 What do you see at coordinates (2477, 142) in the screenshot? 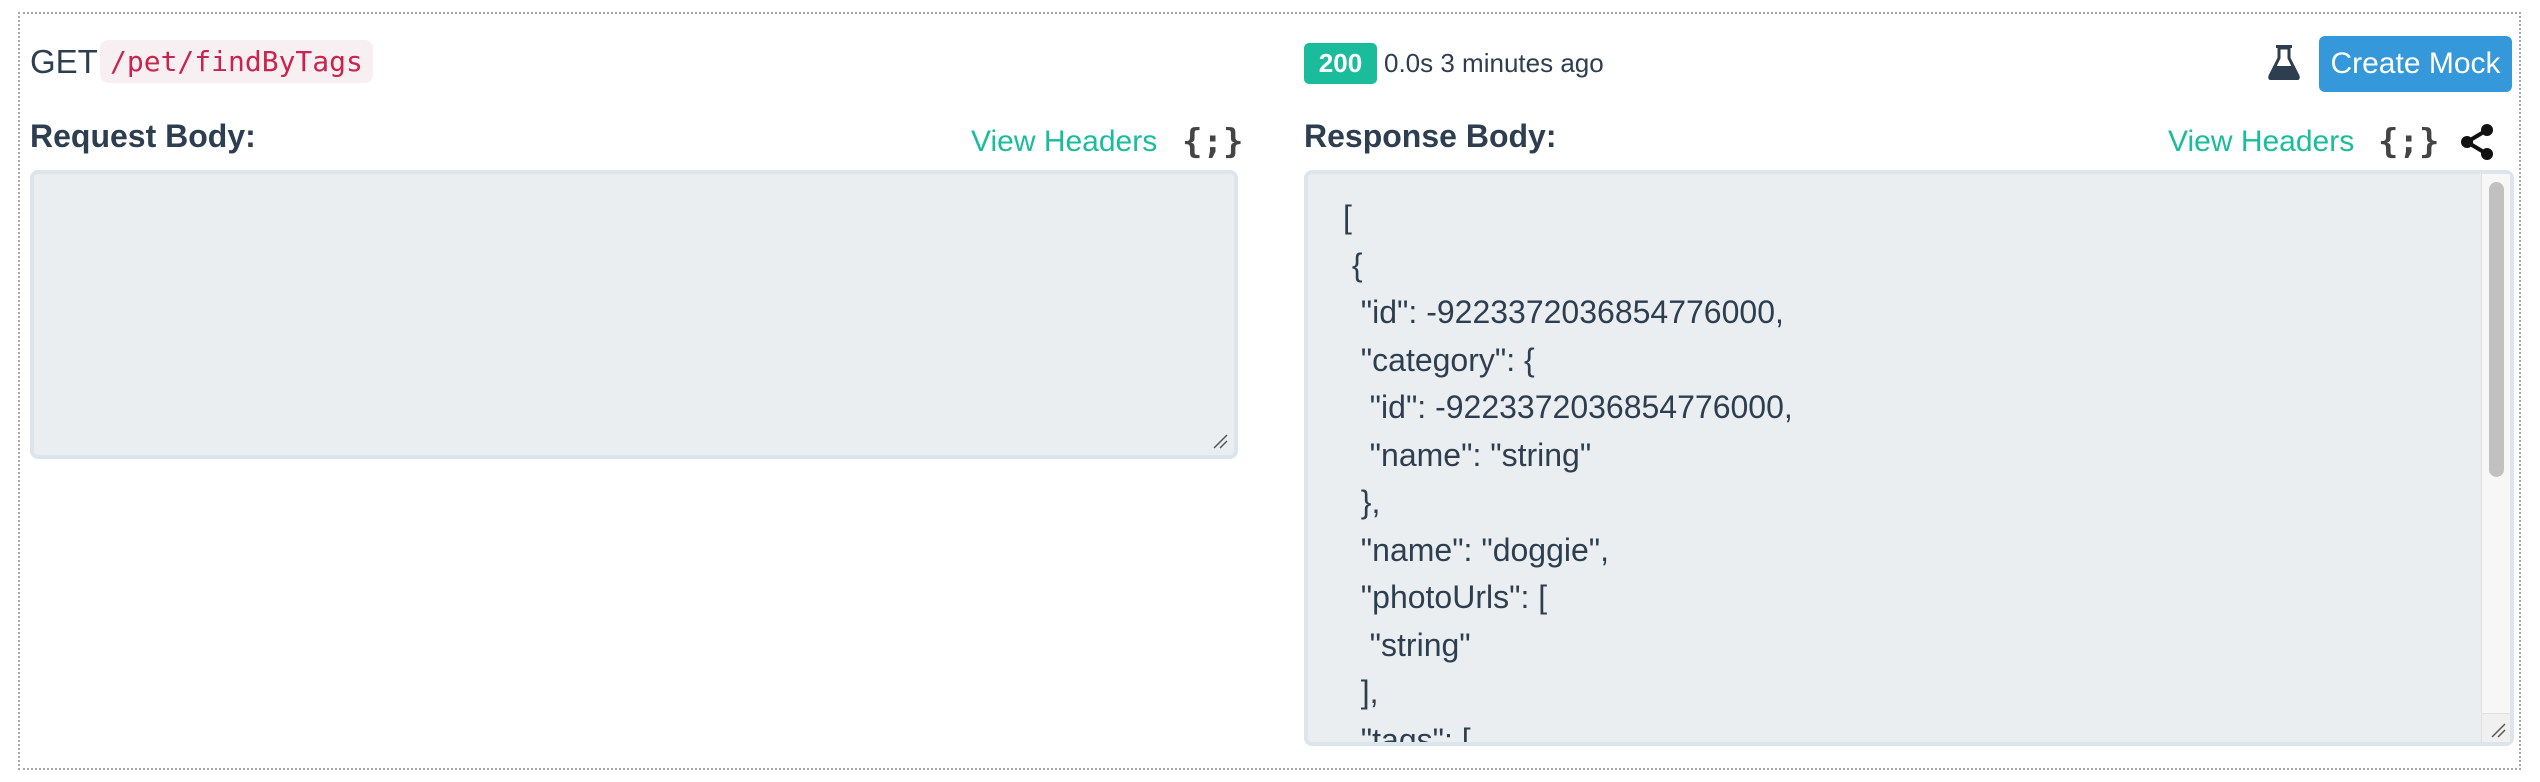
I see `share-icon` at bounding box center [2477, 142].